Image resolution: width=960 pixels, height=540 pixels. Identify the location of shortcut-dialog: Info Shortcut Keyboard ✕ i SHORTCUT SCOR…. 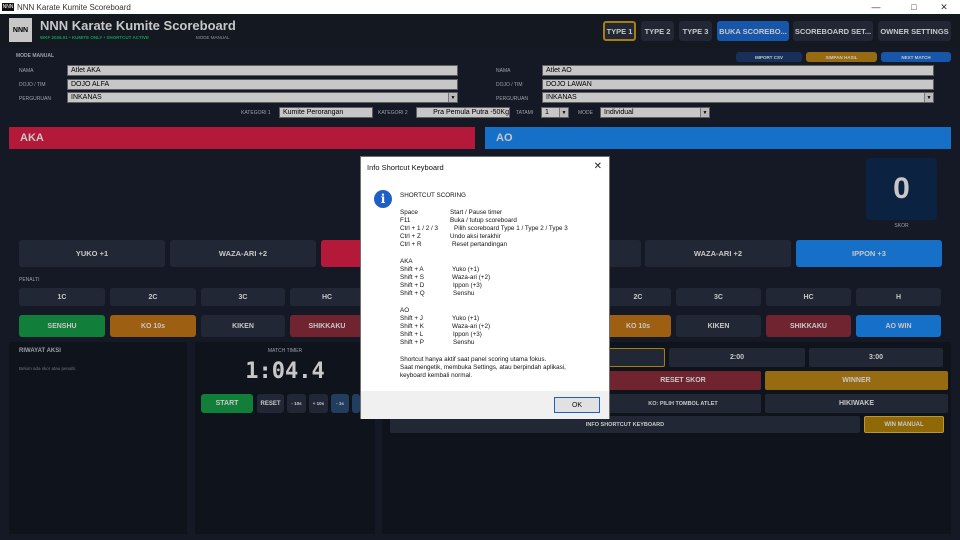
(485, 287).